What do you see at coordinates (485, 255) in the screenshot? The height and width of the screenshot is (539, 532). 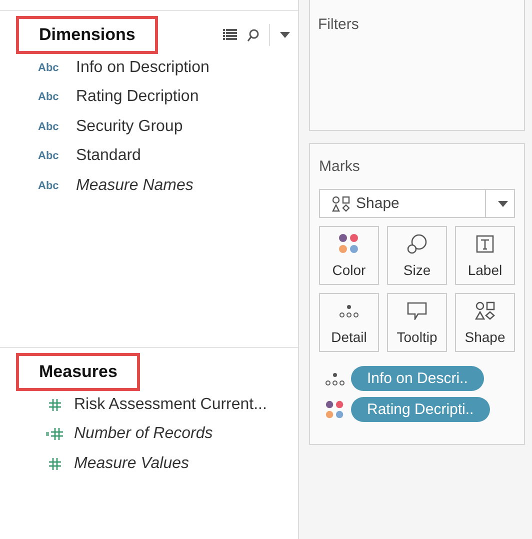 I see `label-button: Label` at bounding box center [485, 255].